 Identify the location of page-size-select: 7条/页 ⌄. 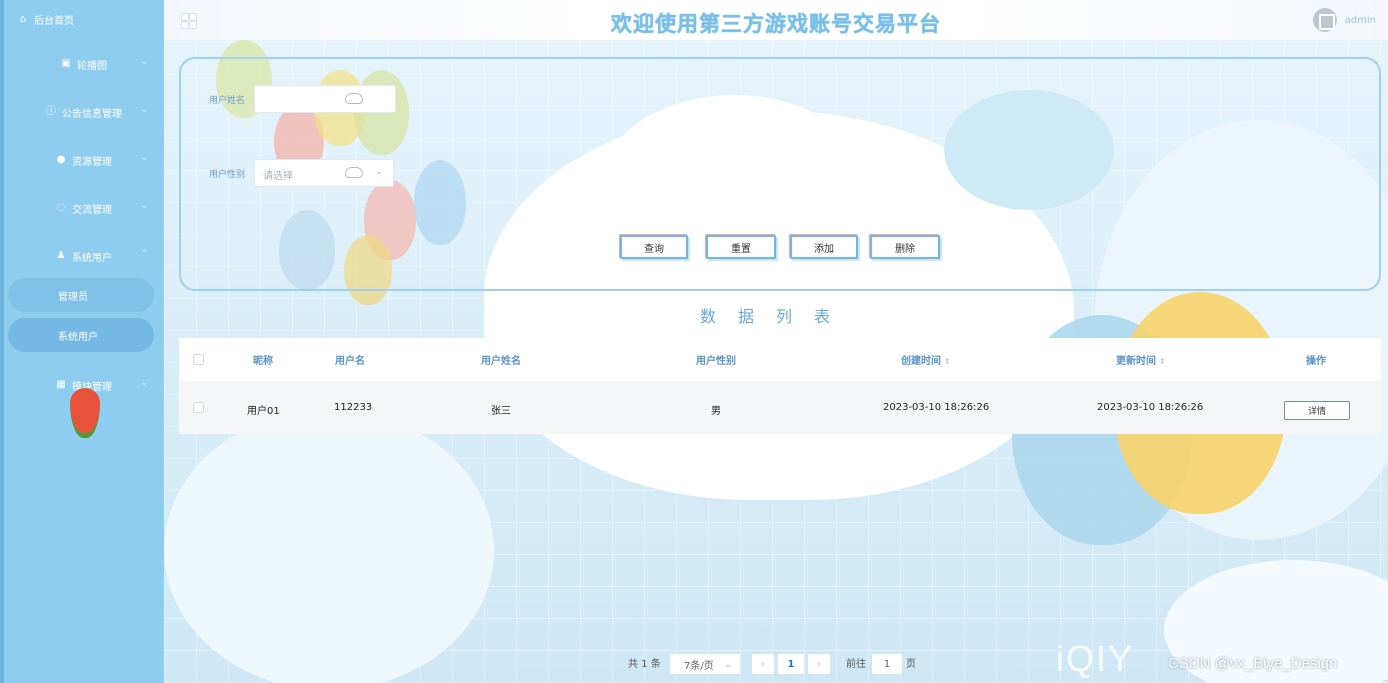
(705, 664).